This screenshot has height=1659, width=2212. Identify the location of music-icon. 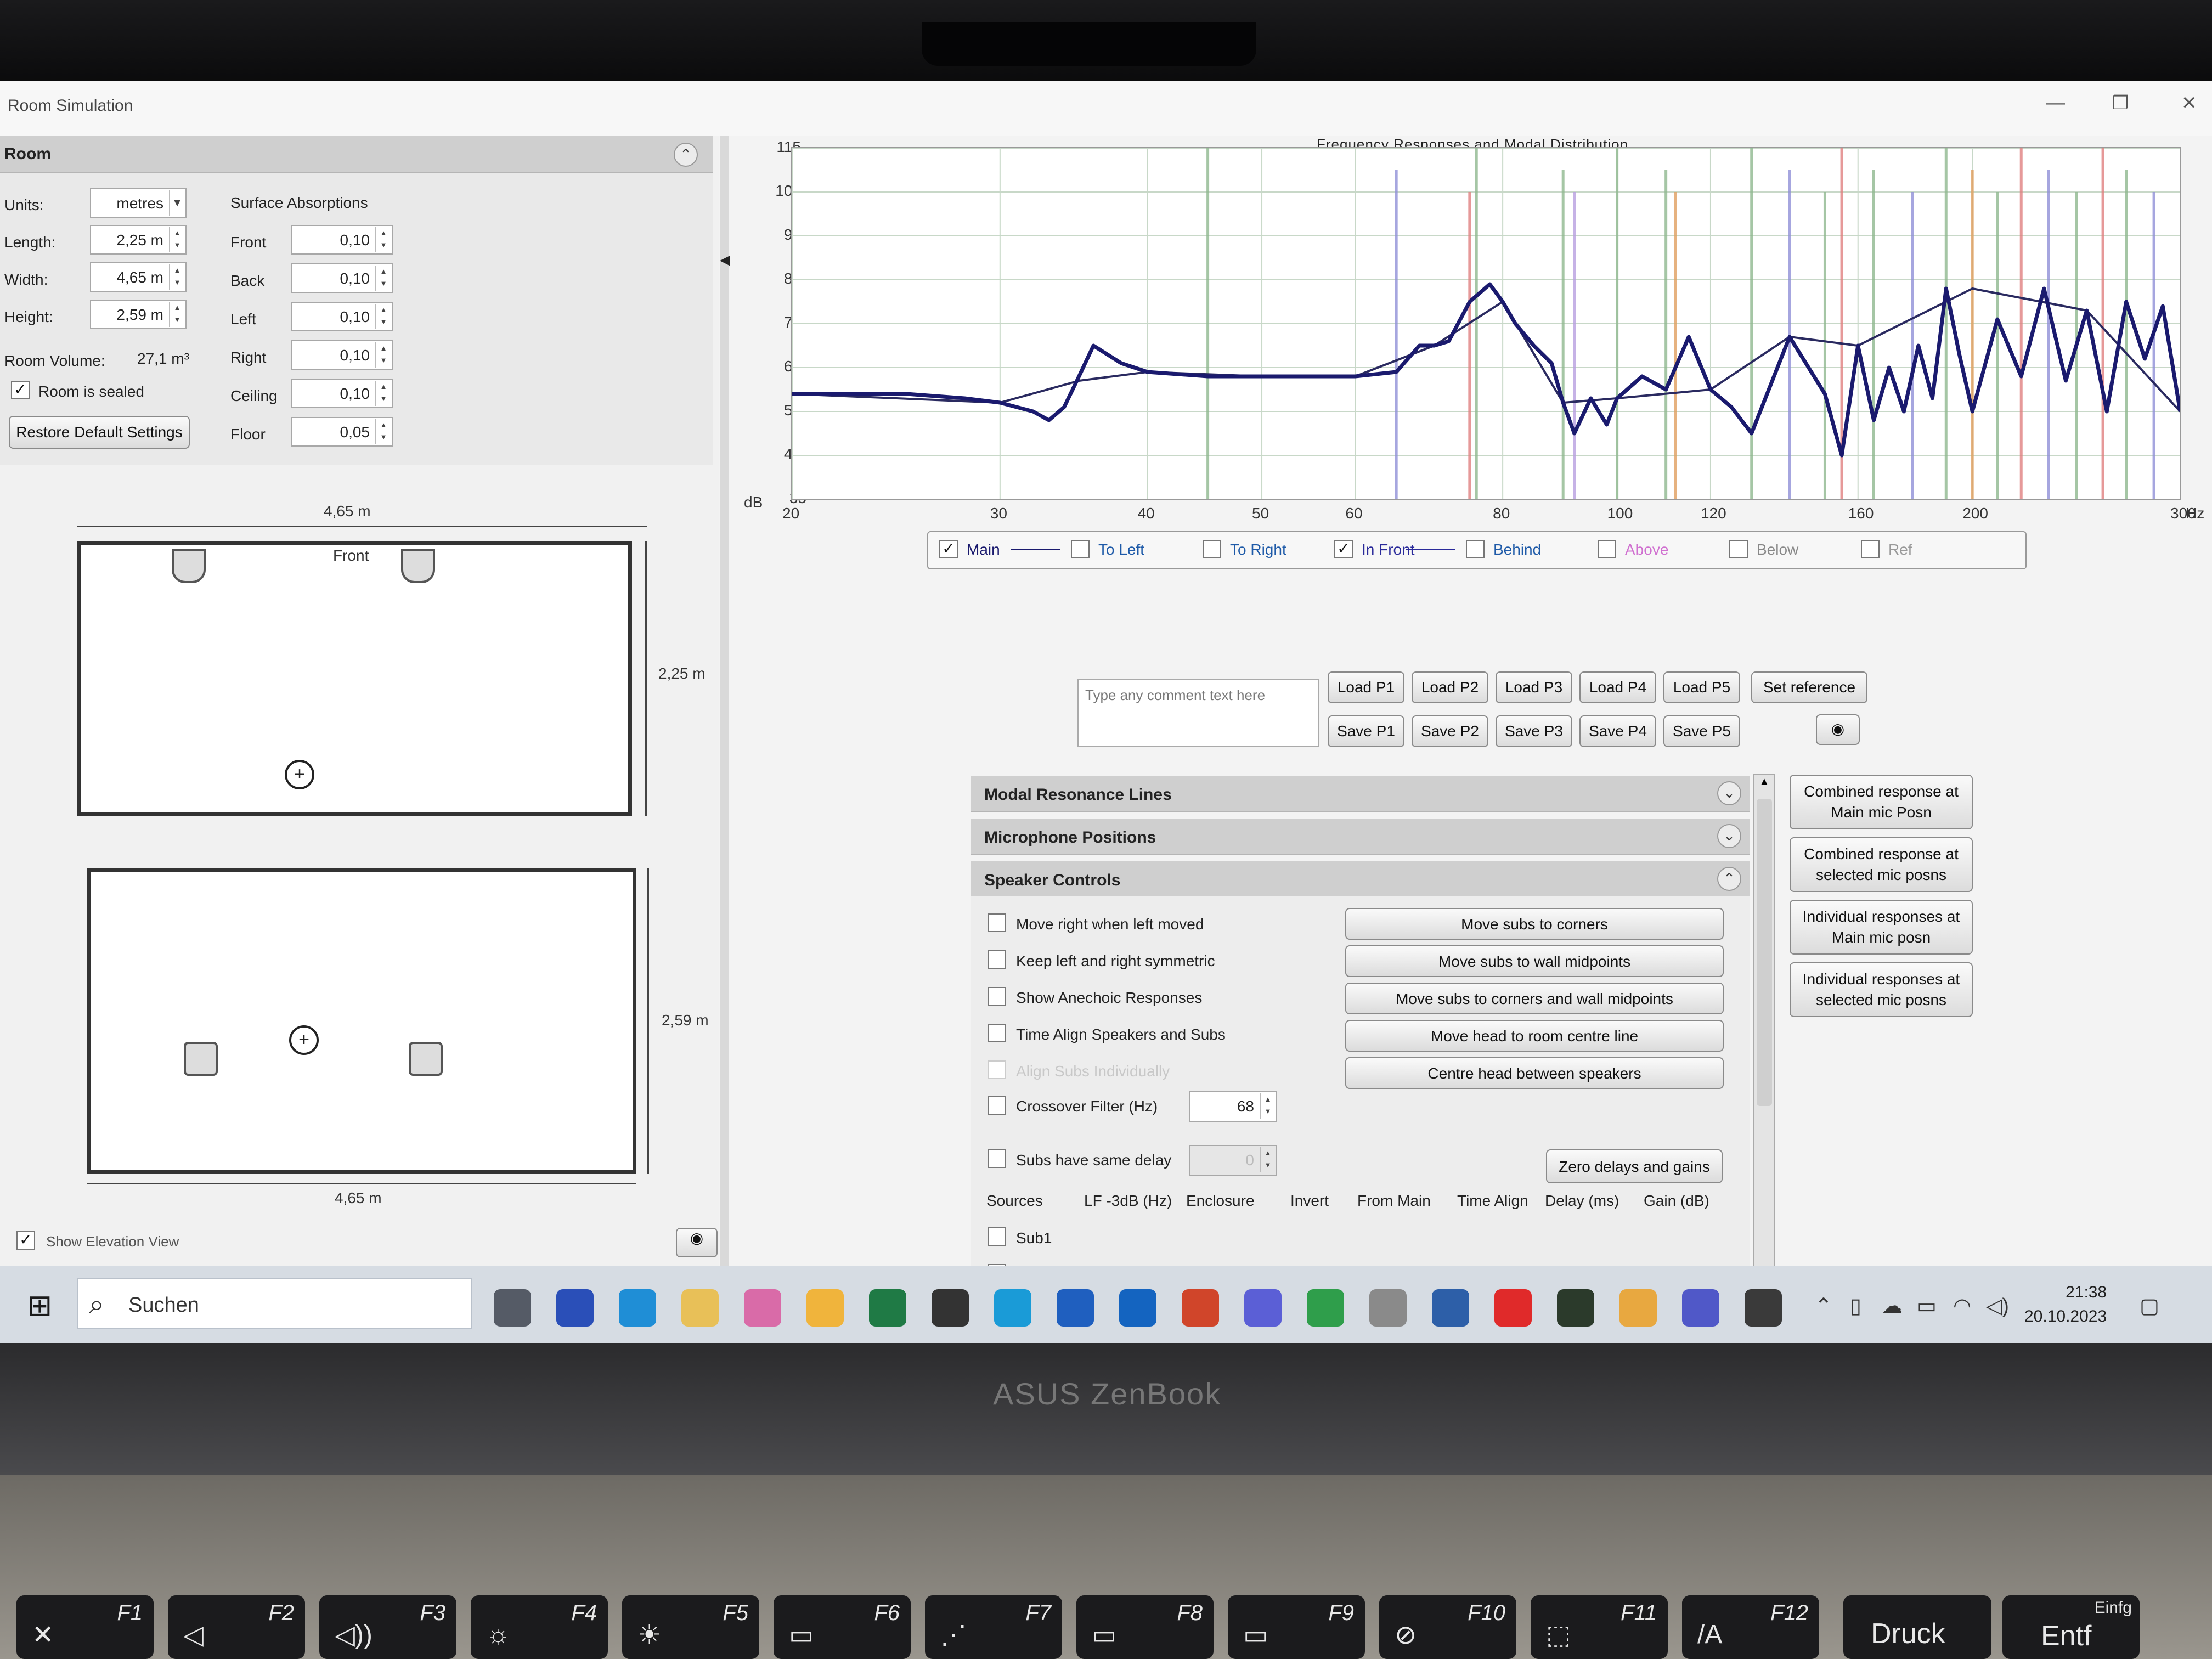
(763, 1308).